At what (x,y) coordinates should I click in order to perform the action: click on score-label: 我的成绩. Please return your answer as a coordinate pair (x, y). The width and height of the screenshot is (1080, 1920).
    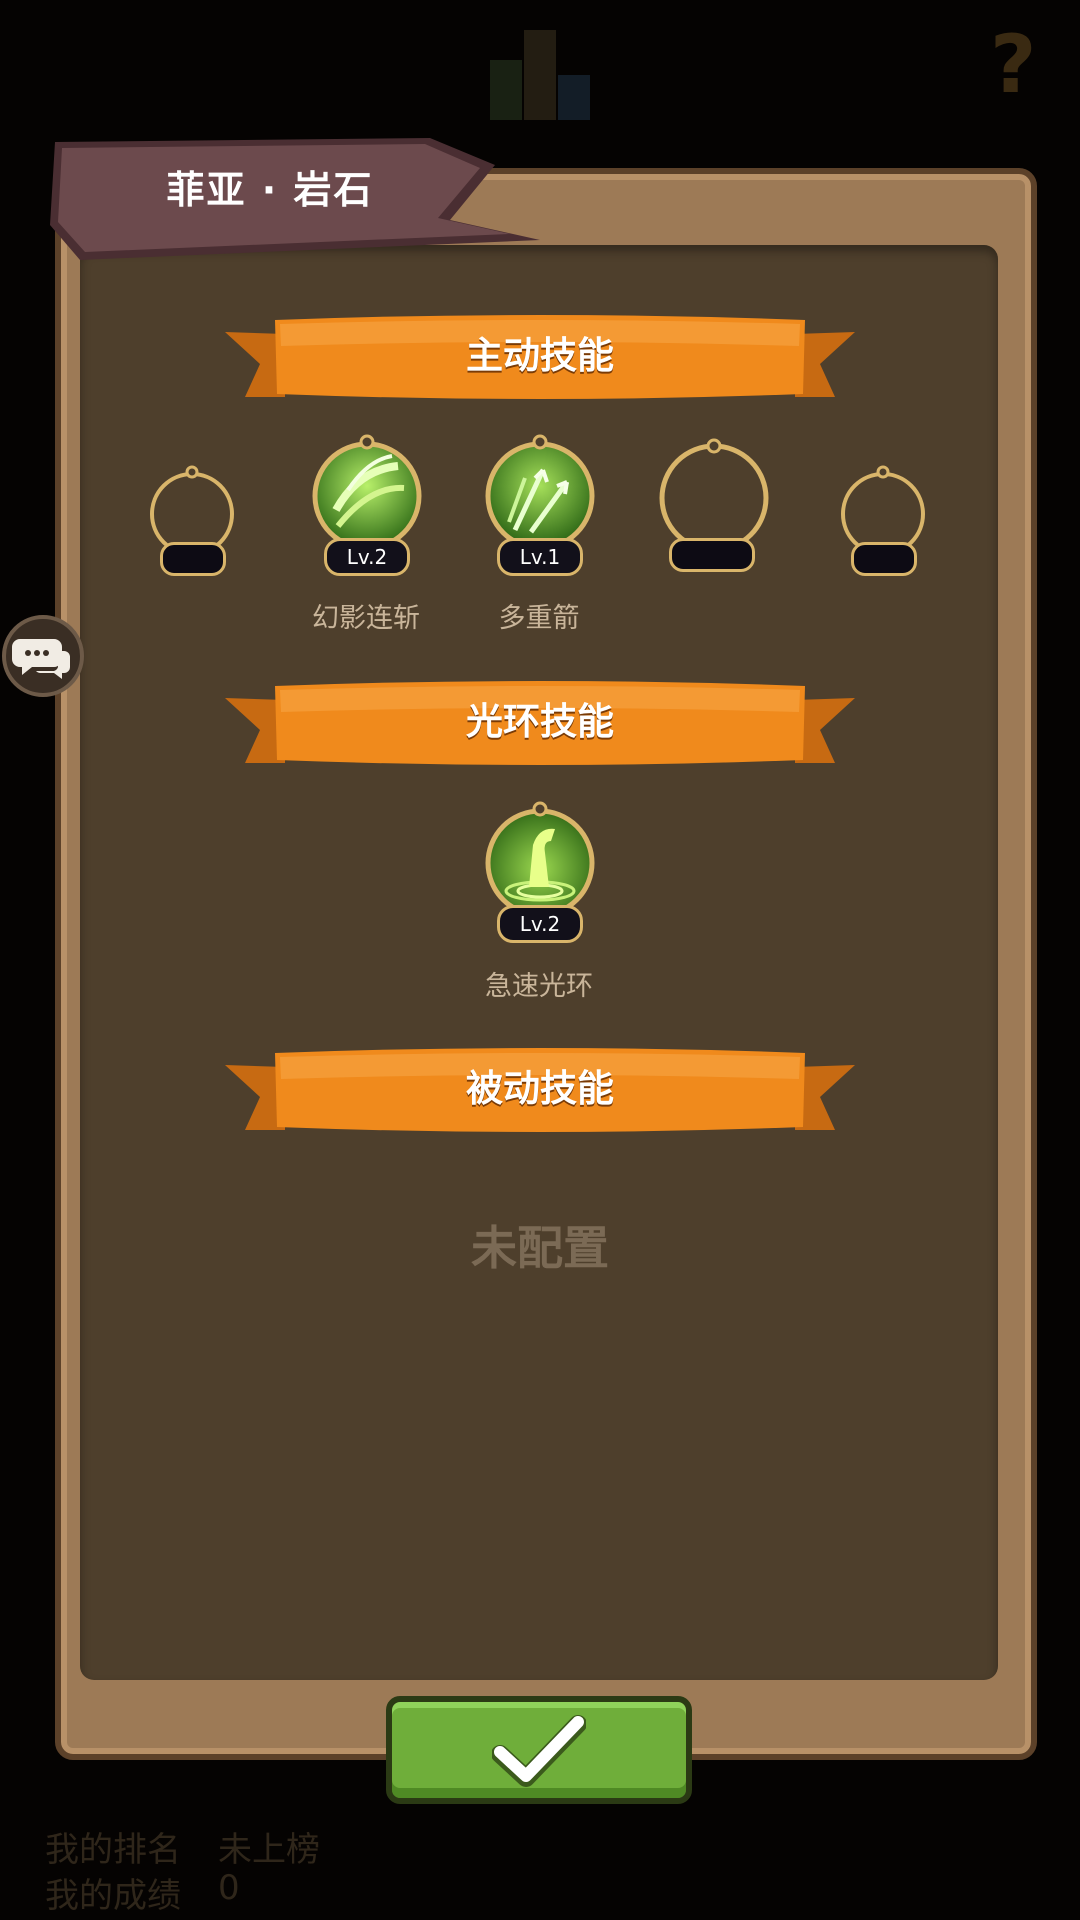
    Looking at the image, I should click on (113, 1896).